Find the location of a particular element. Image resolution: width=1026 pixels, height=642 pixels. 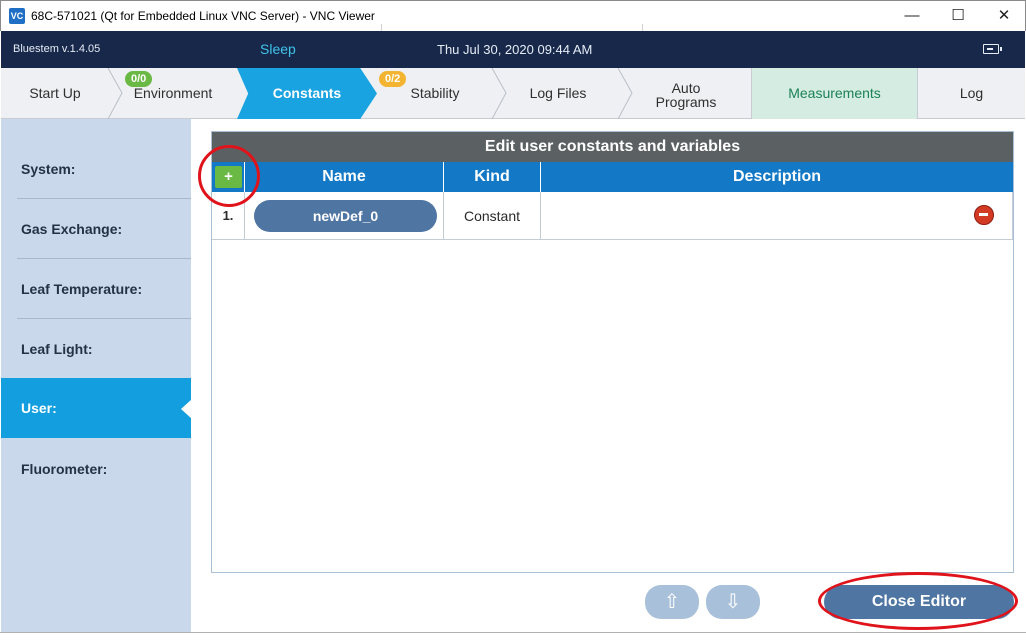

vnc-app-icon: VC is located at coordinates (17, 16).